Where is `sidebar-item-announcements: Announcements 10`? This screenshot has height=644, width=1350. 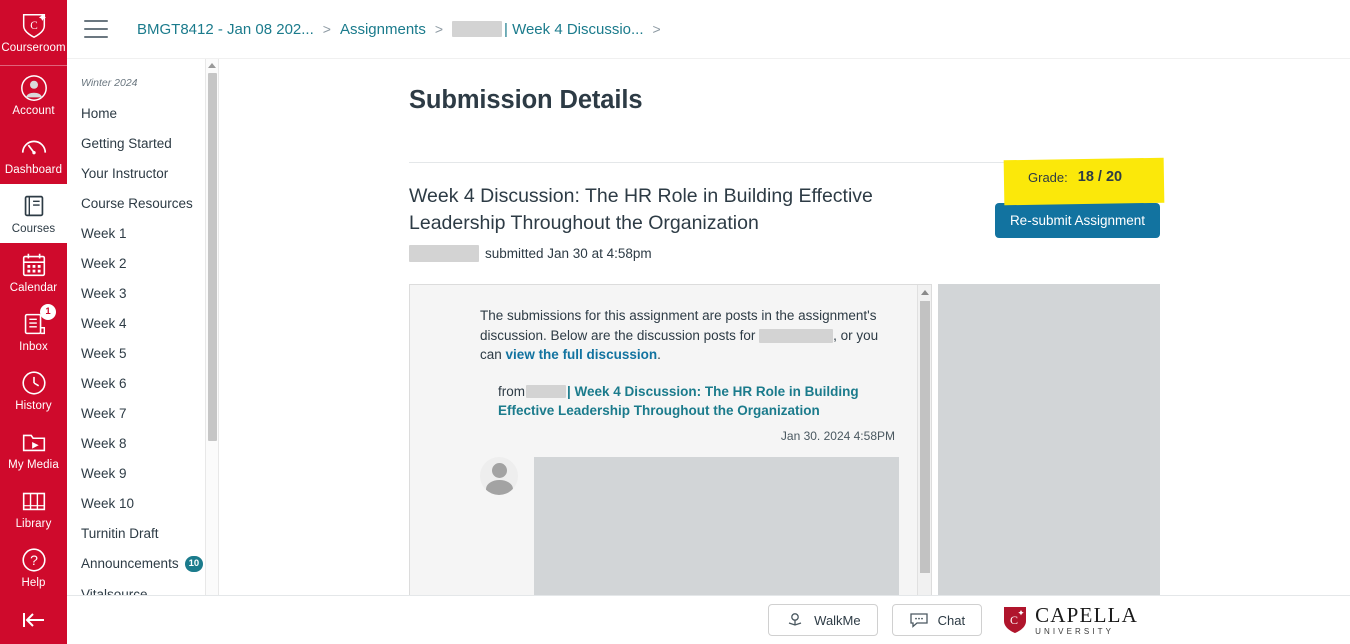 sidebar-item-announcements: Announcements 10 is located at coordinates (142, 563).